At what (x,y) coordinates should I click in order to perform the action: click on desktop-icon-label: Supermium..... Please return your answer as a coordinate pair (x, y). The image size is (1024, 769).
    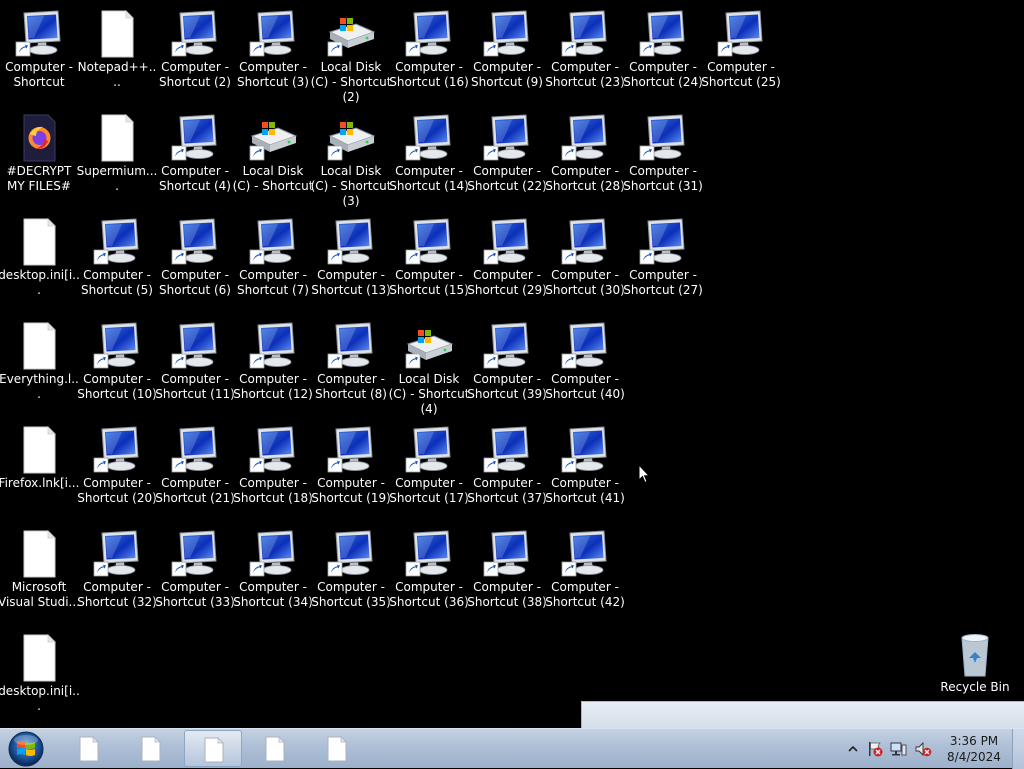
    Looking at the image, I should click on (117, 178).